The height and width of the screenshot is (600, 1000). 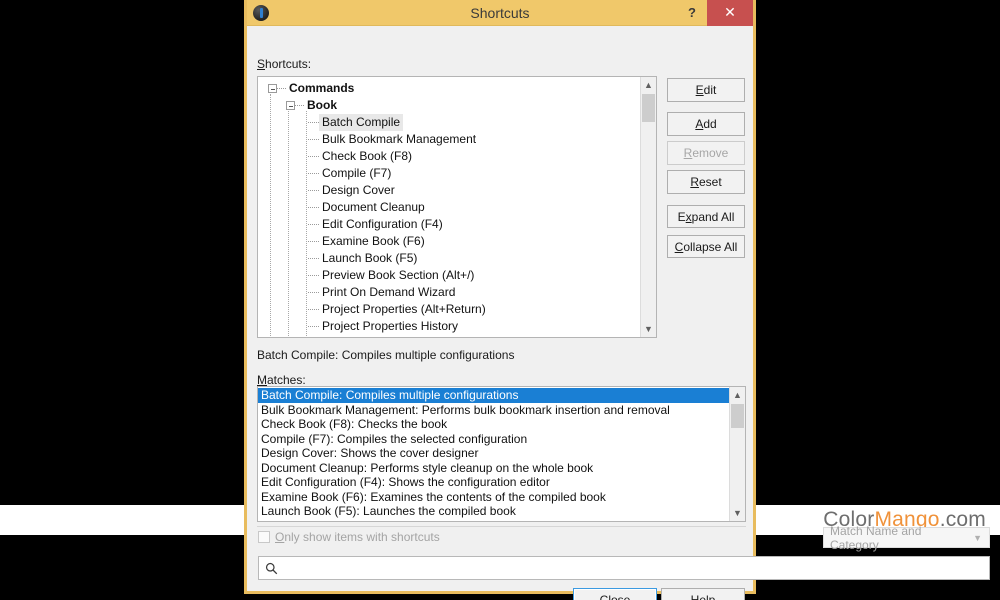 I want to click on tree-item-label: Document Cleanup, so click(x=373, y=207).